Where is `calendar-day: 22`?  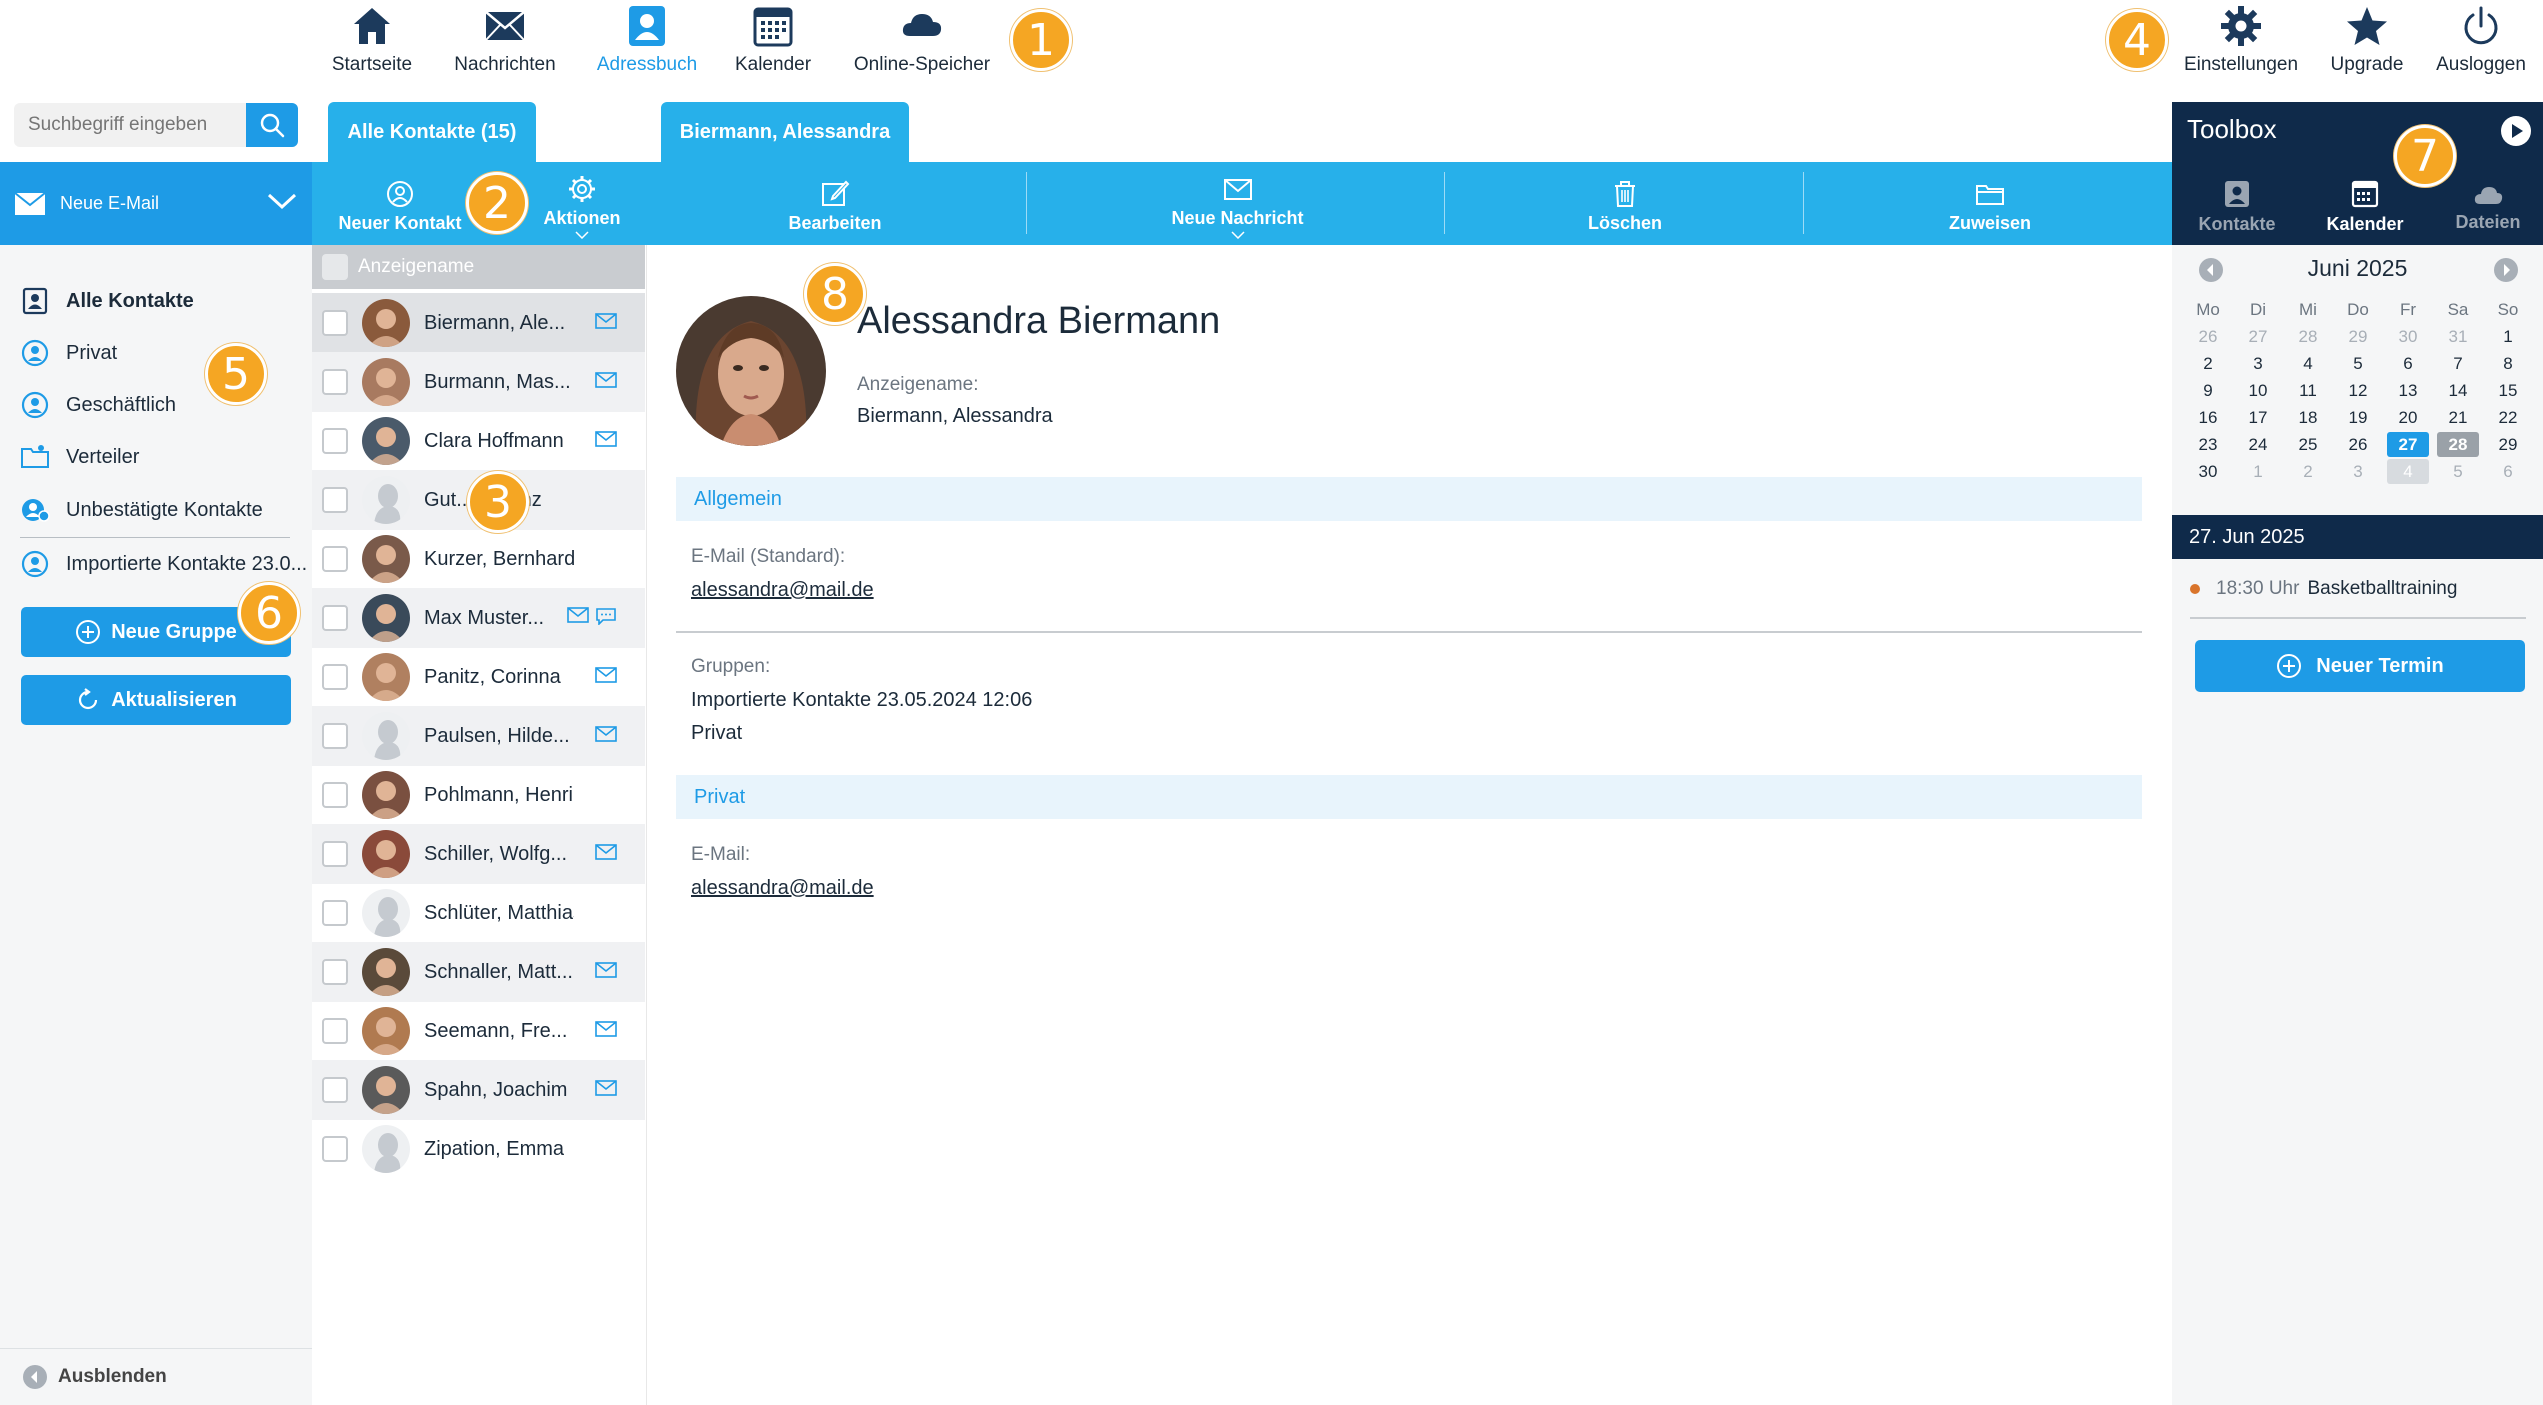
calendar-day: 22 is located at coordinates (2508, 417).